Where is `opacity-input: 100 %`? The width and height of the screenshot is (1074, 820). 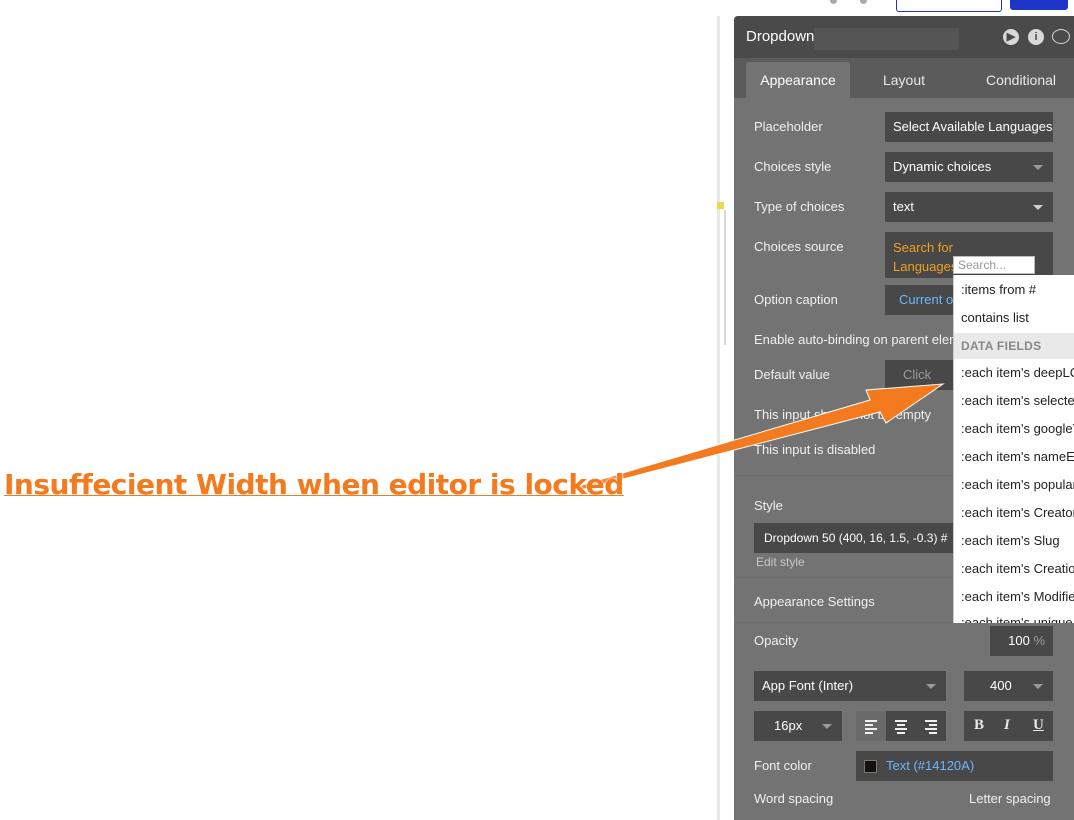
opacity-input: 100 % is located at coordinates (1021, 641).